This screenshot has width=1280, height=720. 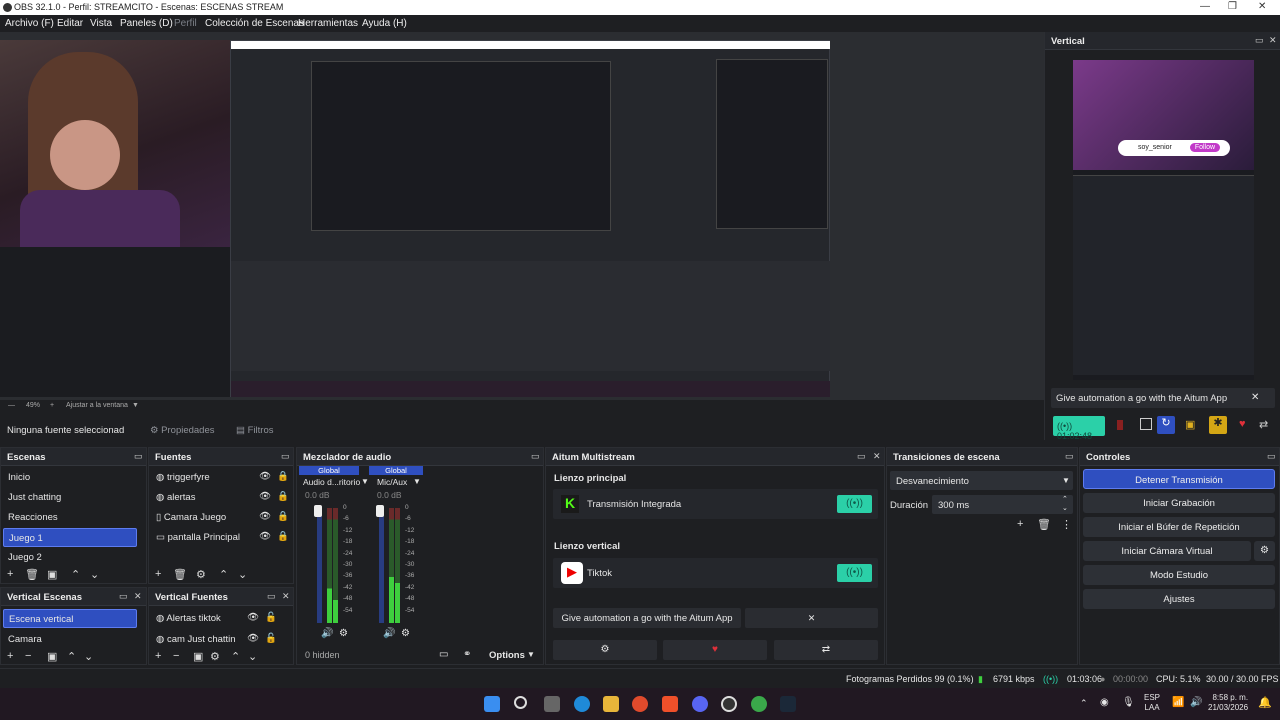 I want to click on aitum-share-icon: ⇄, so click(x=826, y=650).